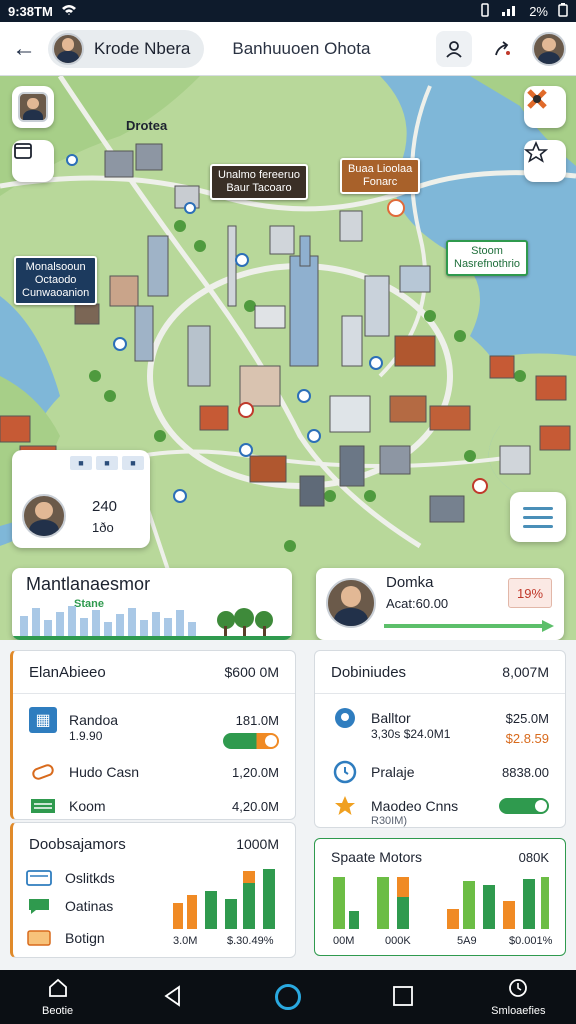 The width and height of the screenshot is (576, 1024). What do you see at coordinates (487, 258) in the screenshot?
I see `map-callout-4: Stoom Nasrefnothrio` at bounding box center [487, 258].